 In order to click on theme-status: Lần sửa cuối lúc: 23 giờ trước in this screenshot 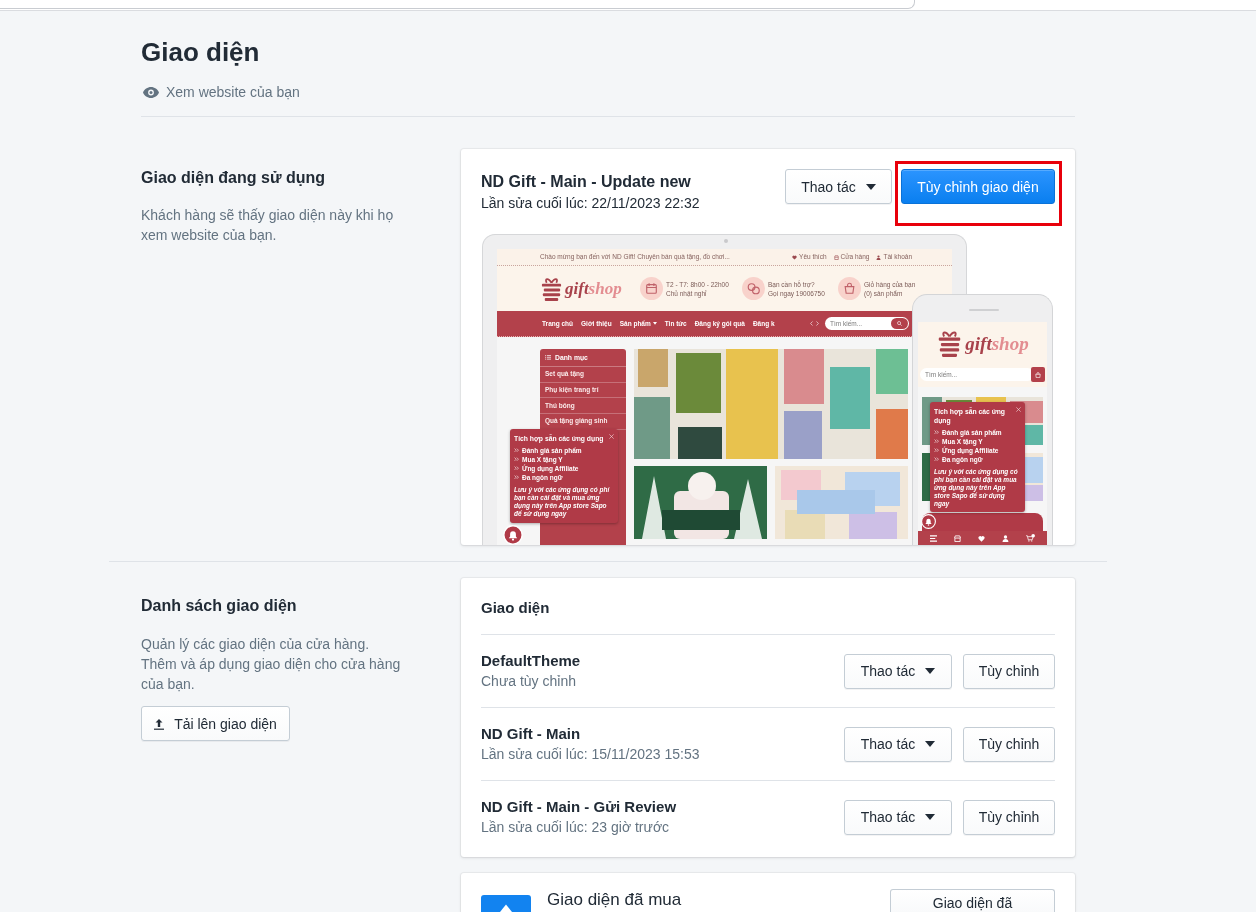, I will do `click(576, 827)`.